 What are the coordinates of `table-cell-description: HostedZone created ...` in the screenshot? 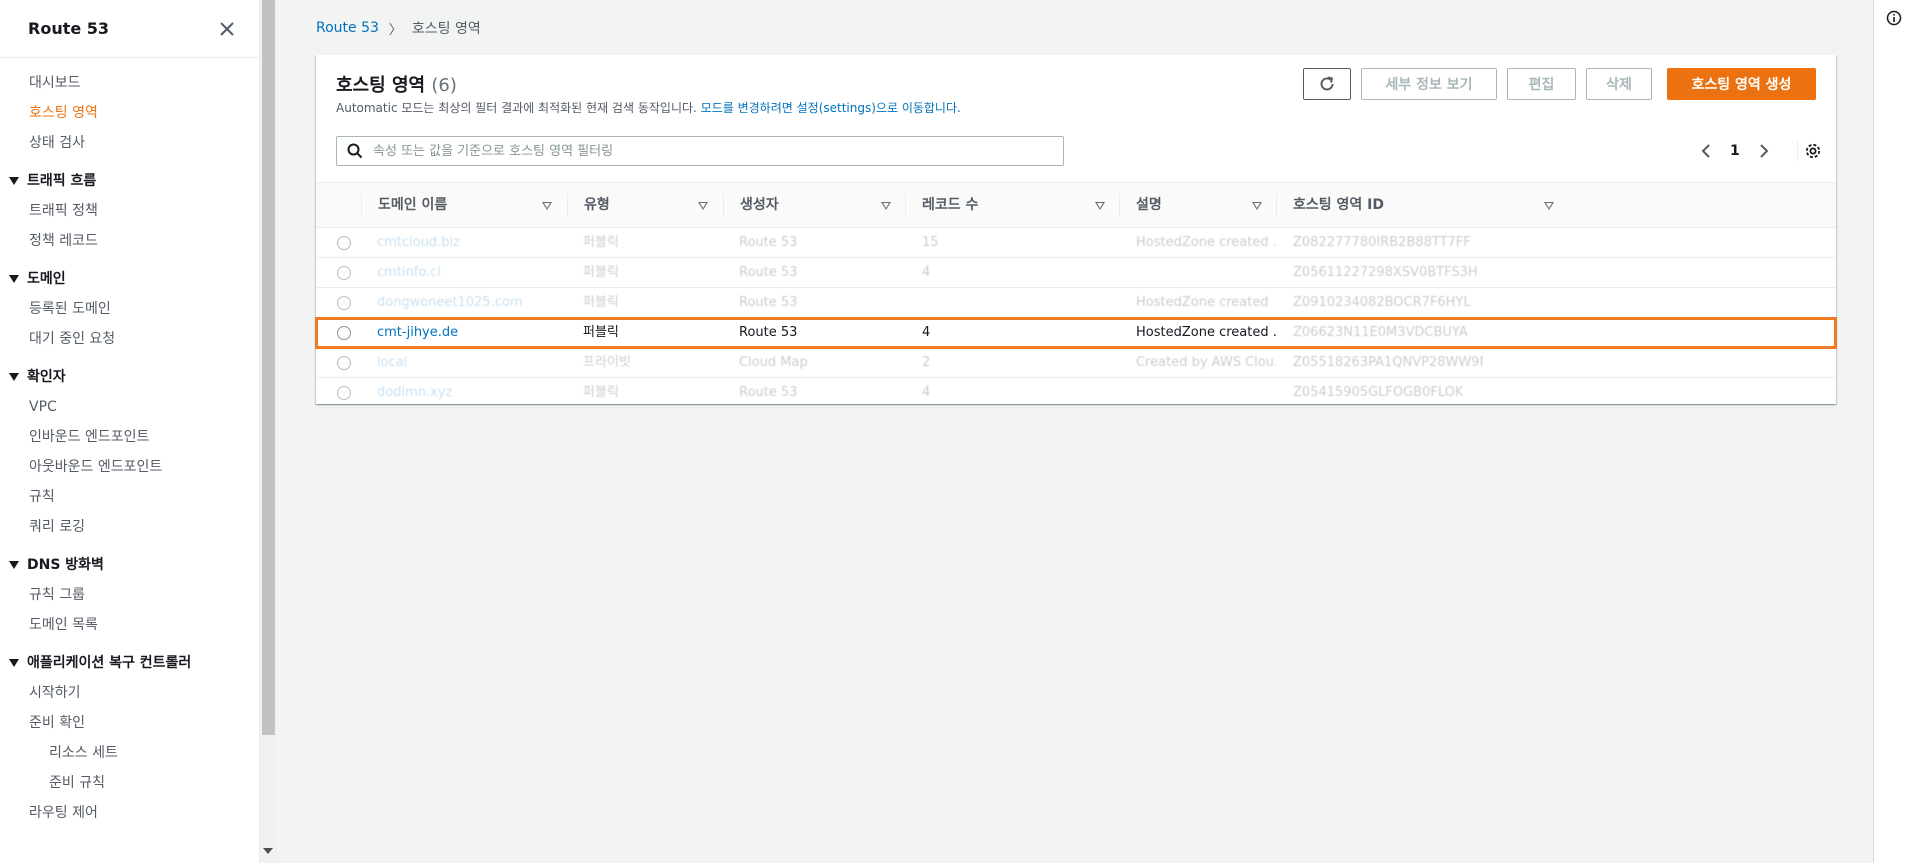 It's located at (1206, 242).